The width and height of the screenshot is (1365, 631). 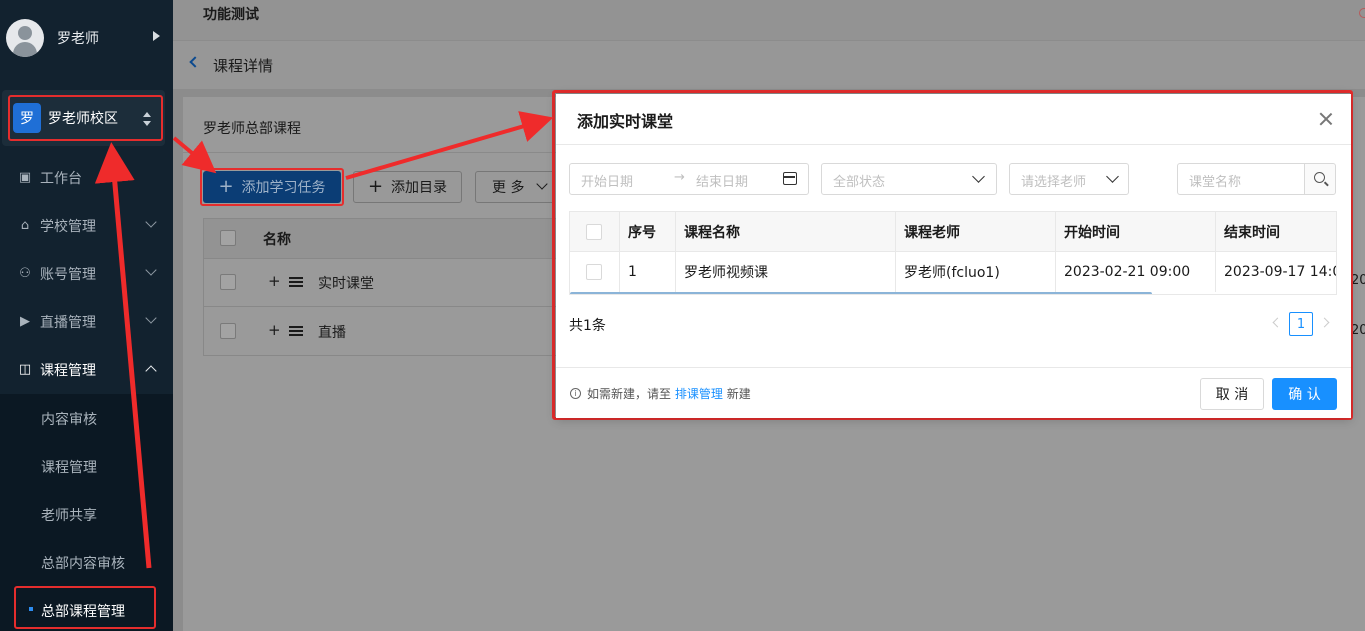 What do you see at coordinates (861, 293) in the screenshot?
I see `horizontal-scrollbar` at bounding box center [861, 293].